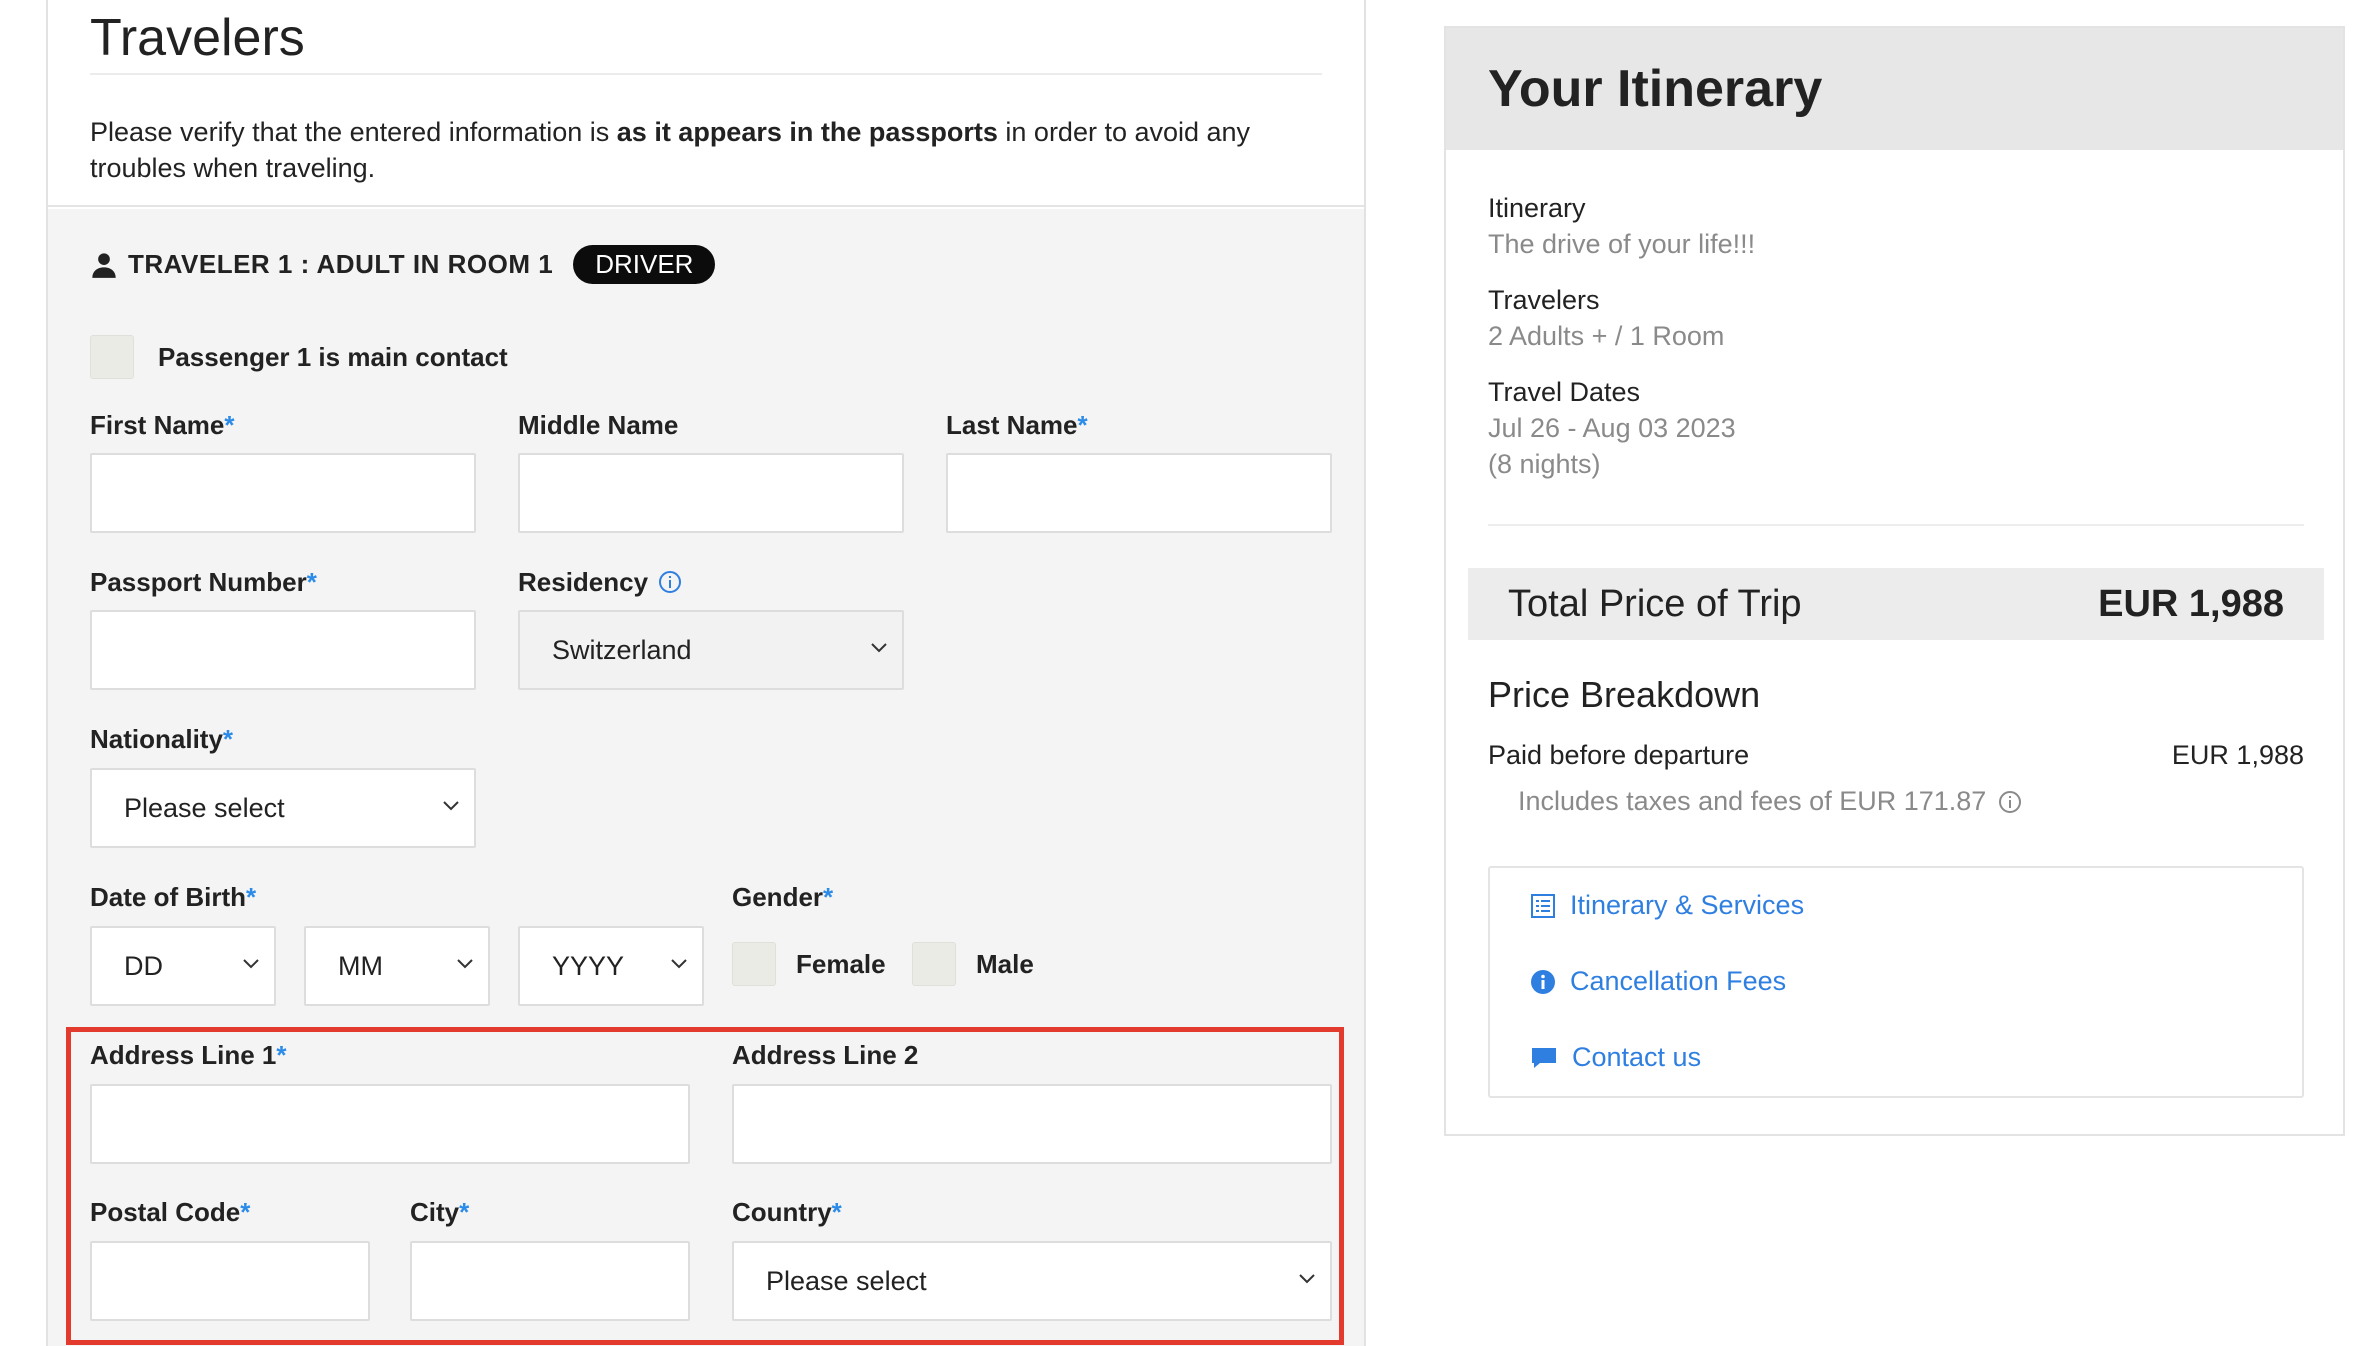  Describe the element at coordinates (550, 1281) in the screenshot. I see `city-input` at that location.